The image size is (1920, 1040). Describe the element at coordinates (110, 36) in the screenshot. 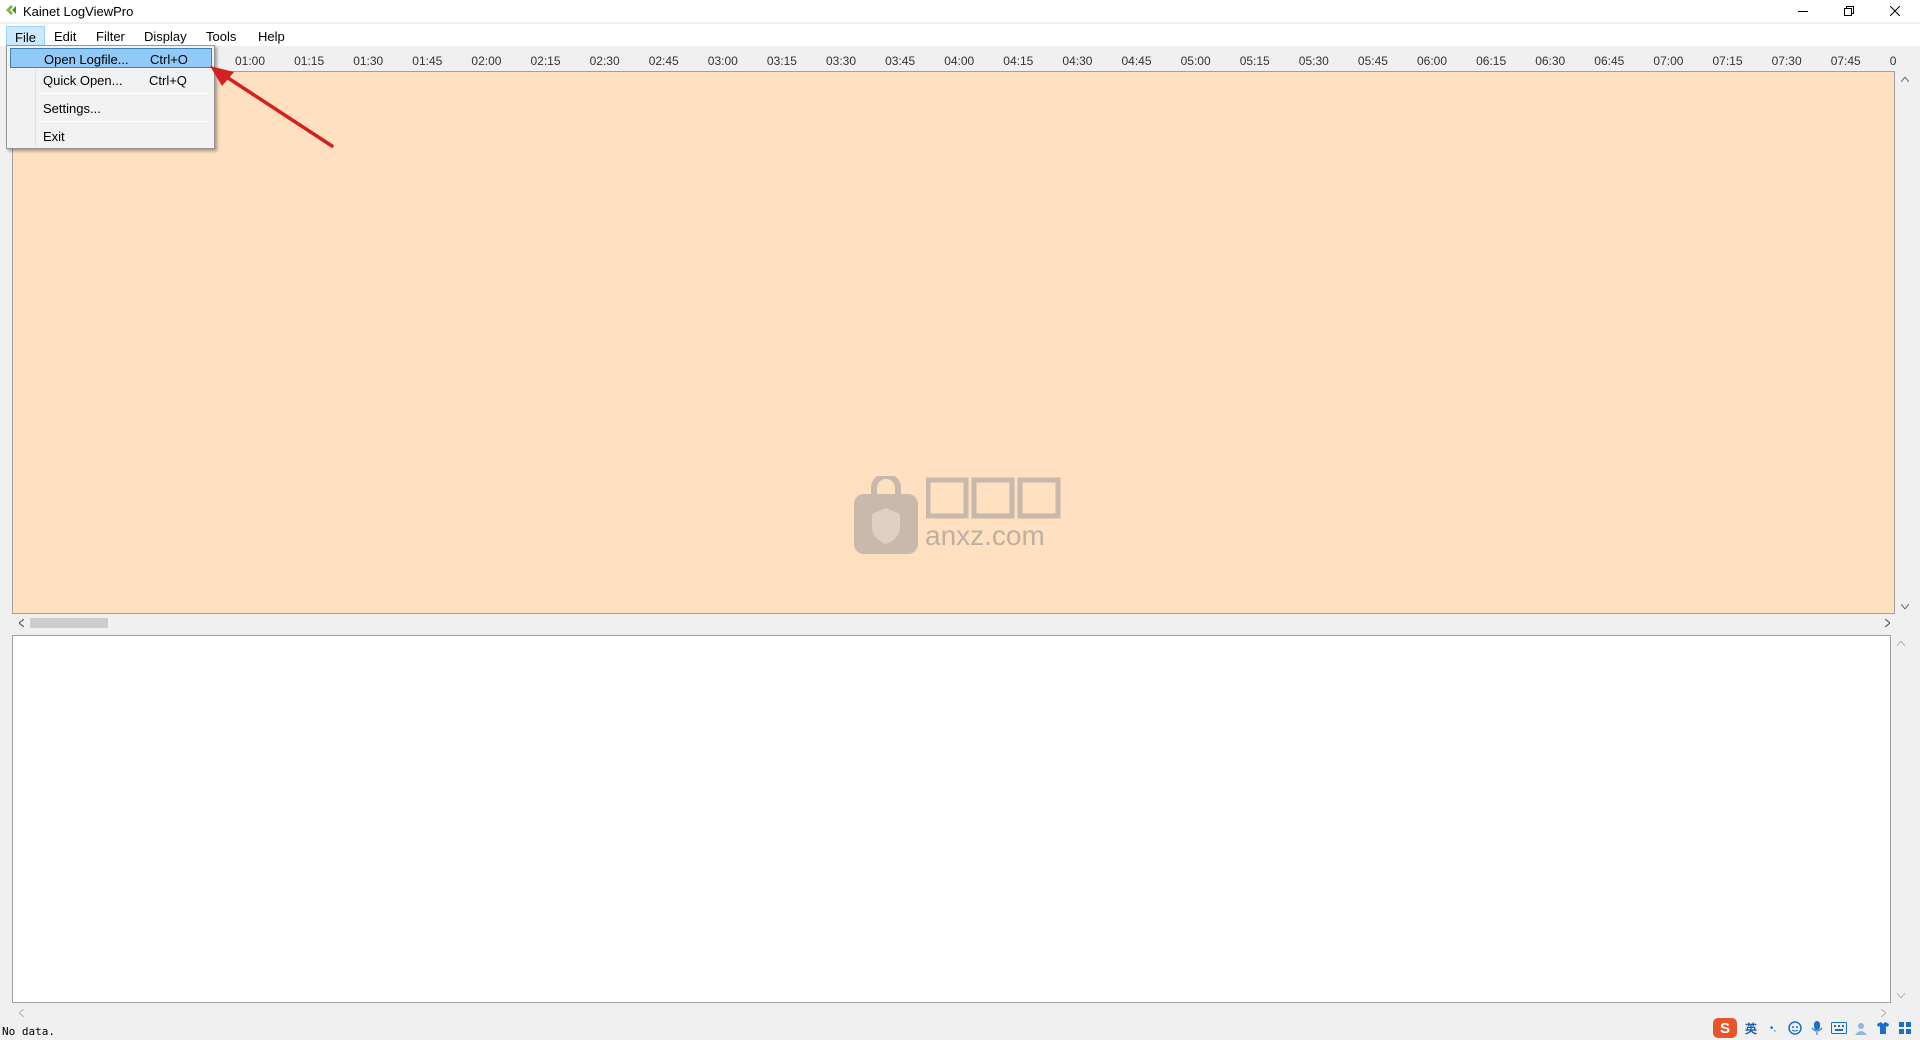

I see `menu-filter: Filter` at that location.